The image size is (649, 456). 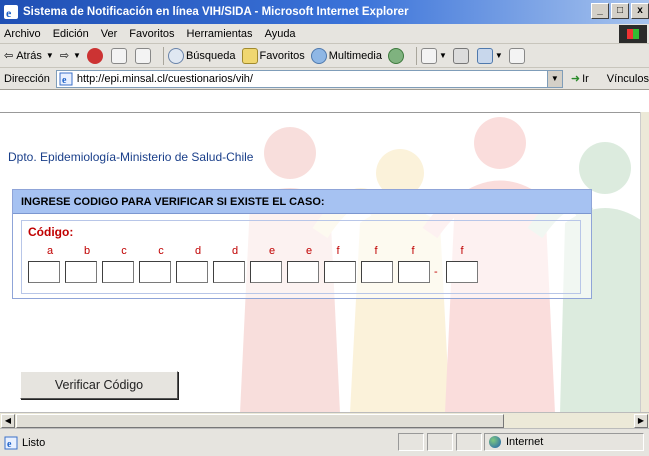 I want to click on home-icon, so click(x=142, y=55).